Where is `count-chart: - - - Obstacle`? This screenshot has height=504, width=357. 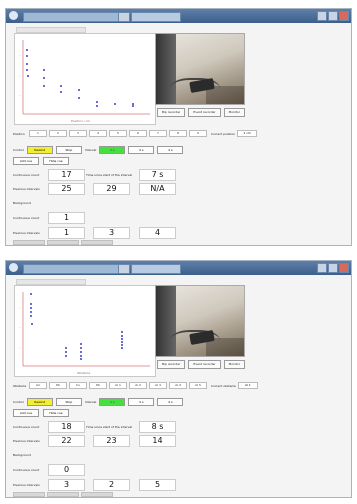
count-chart: - - - Obstacle is located at coordinates (85, 331).